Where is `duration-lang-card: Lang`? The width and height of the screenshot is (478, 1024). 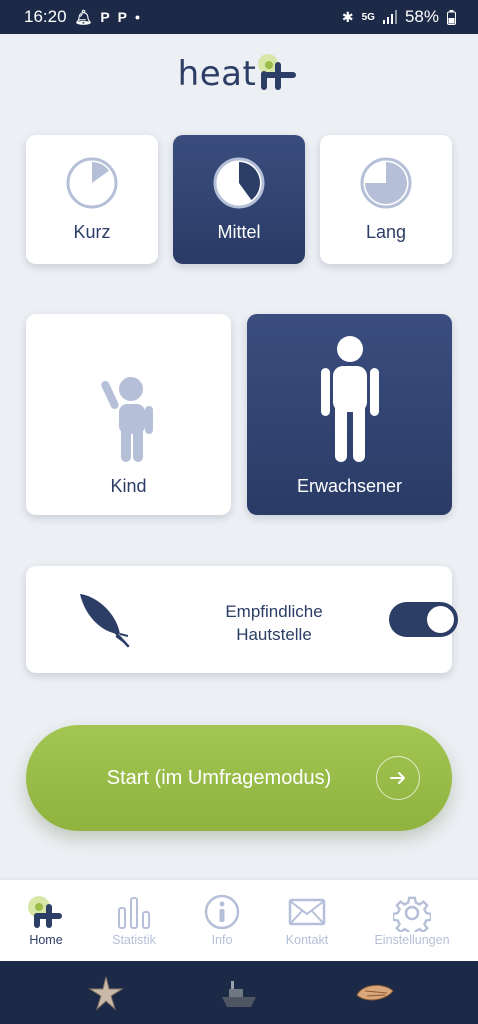 duration-lang-card: Lang is located at coordinates (386, 199).